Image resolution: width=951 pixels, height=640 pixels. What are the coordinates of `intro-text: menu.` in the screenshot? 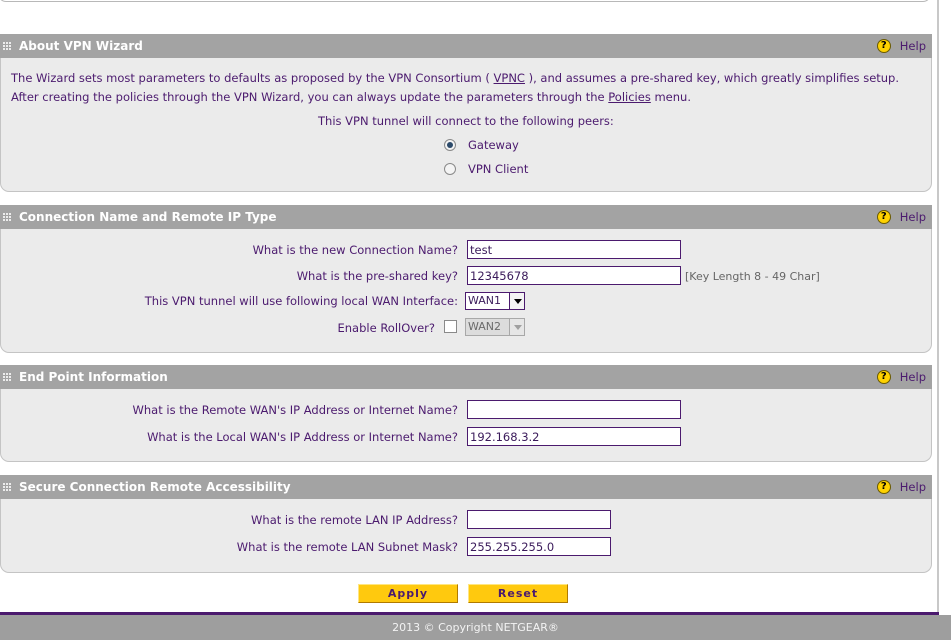 It's located at (670, 97).